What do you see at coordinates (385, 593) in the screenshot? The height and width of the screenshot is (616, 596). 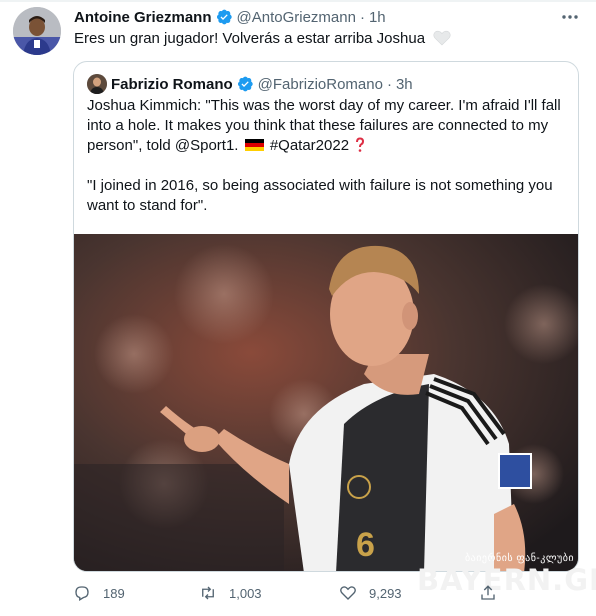 I see `like-count: 9,293` at bounding box center [385, 593].